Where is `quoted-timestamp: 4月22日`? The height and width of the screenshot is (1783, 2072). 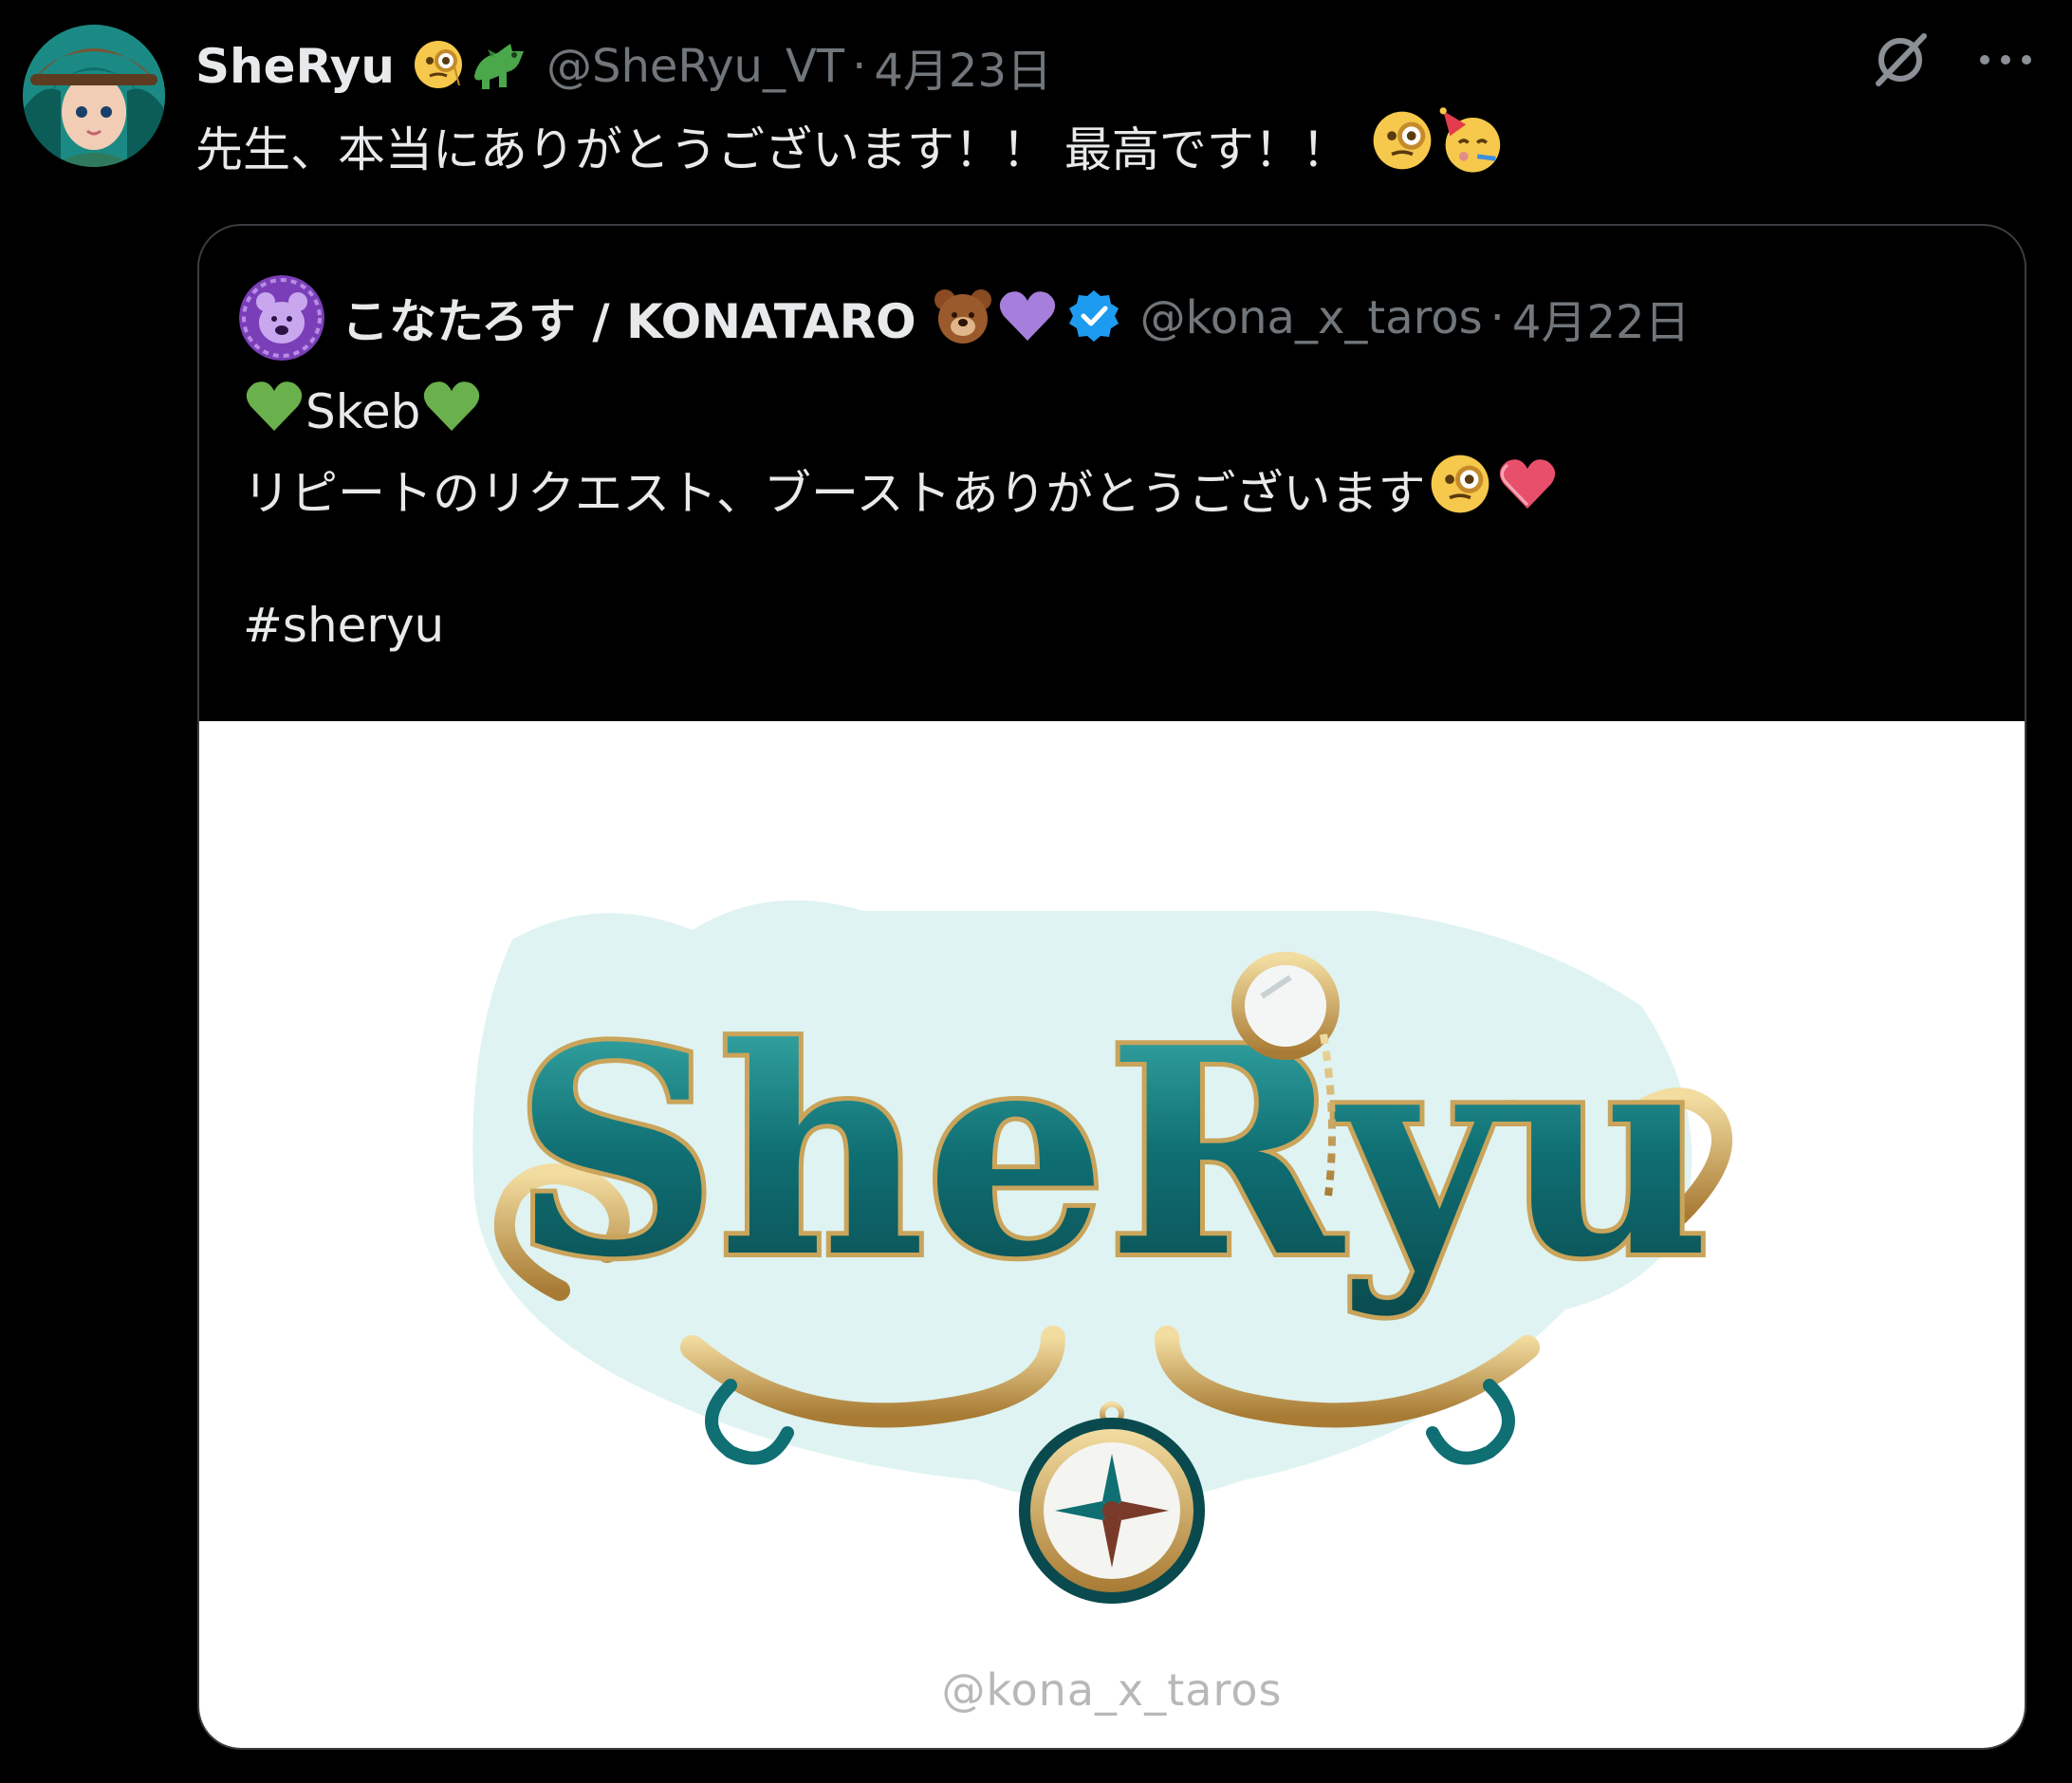
quoted-timestamp: 4月22日 is located at coordinates (1601, 318).